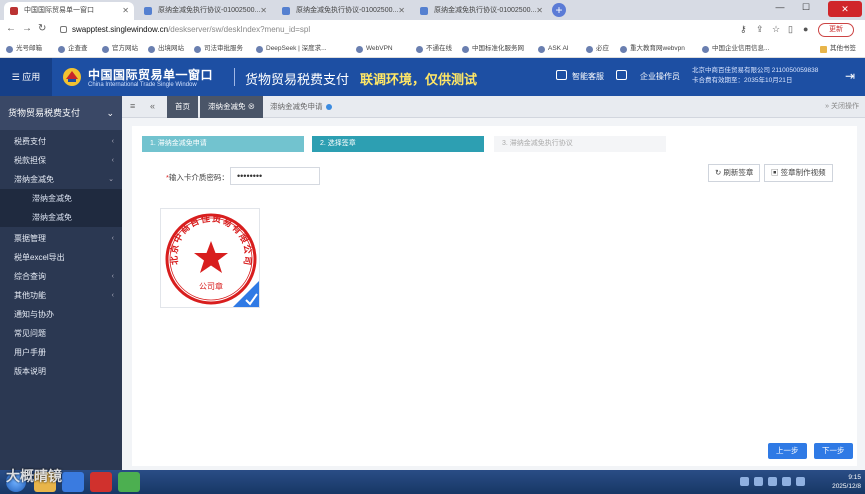 Image resolution: width=865 pixels, height=494 pixels. What do you see at coordinates (800, 481) in the screenshot?
I see `tray-flag-icon` at bounding box center [800, 481].